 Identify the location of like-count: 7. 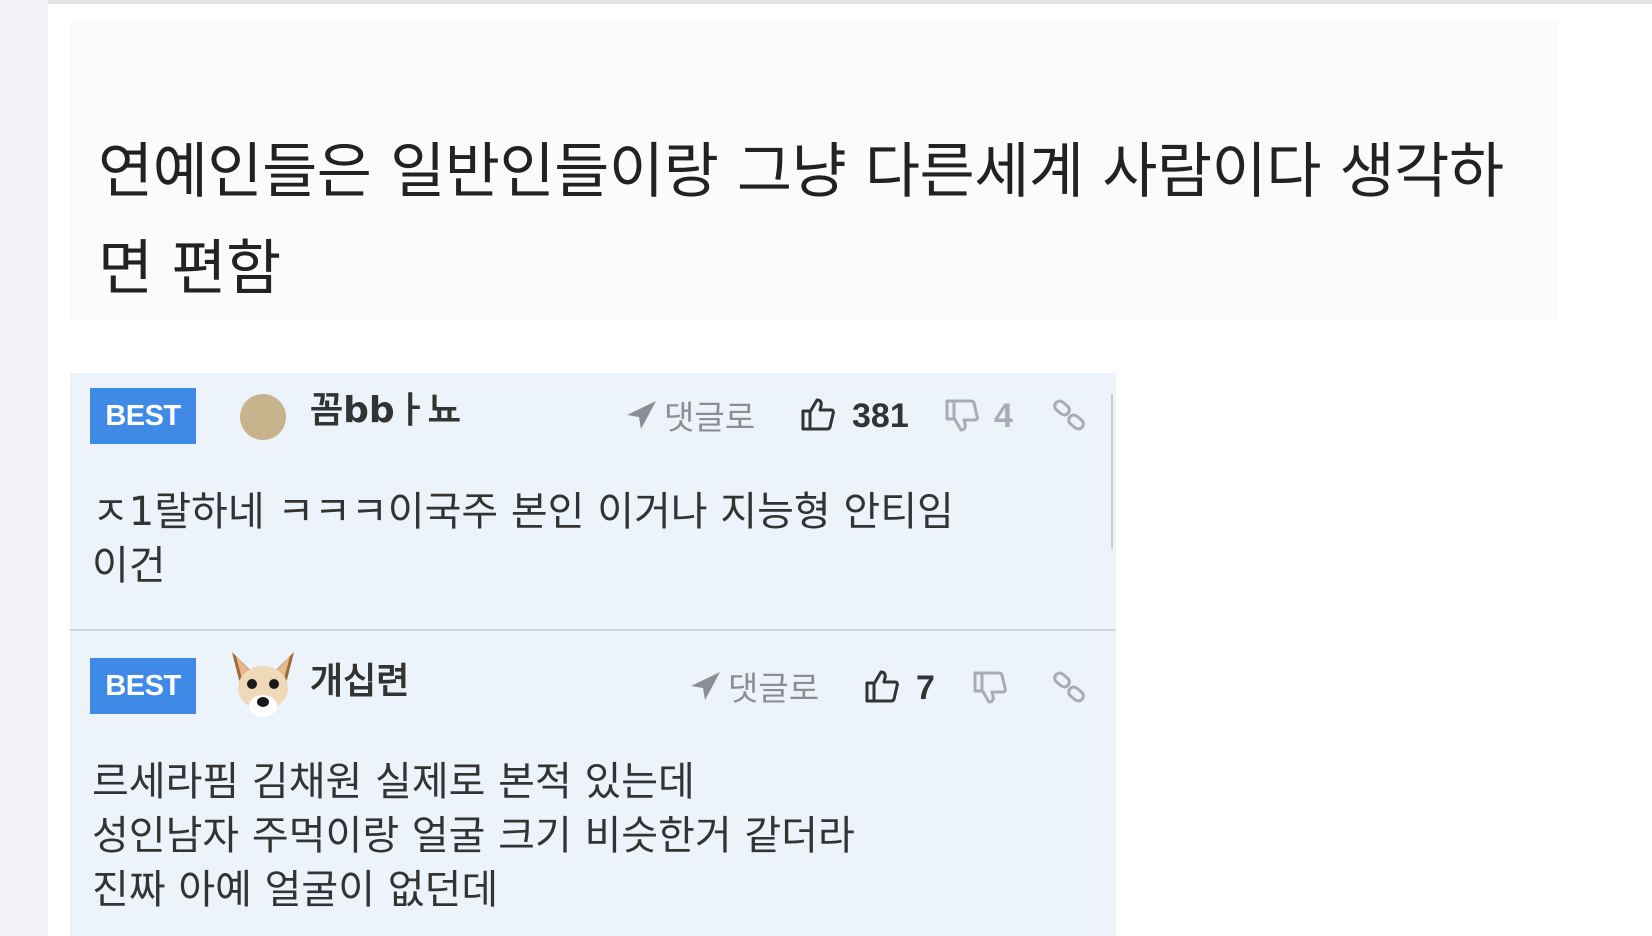
(925, 688).